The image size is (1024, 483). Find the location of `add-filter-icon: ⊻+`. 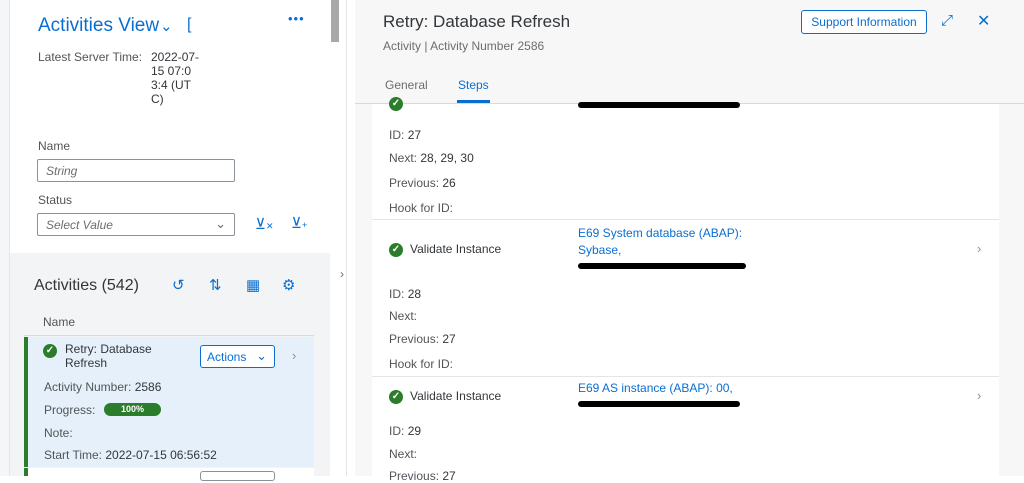

add-filter-icon: ⊻+ is located at coordinates (299, 223).